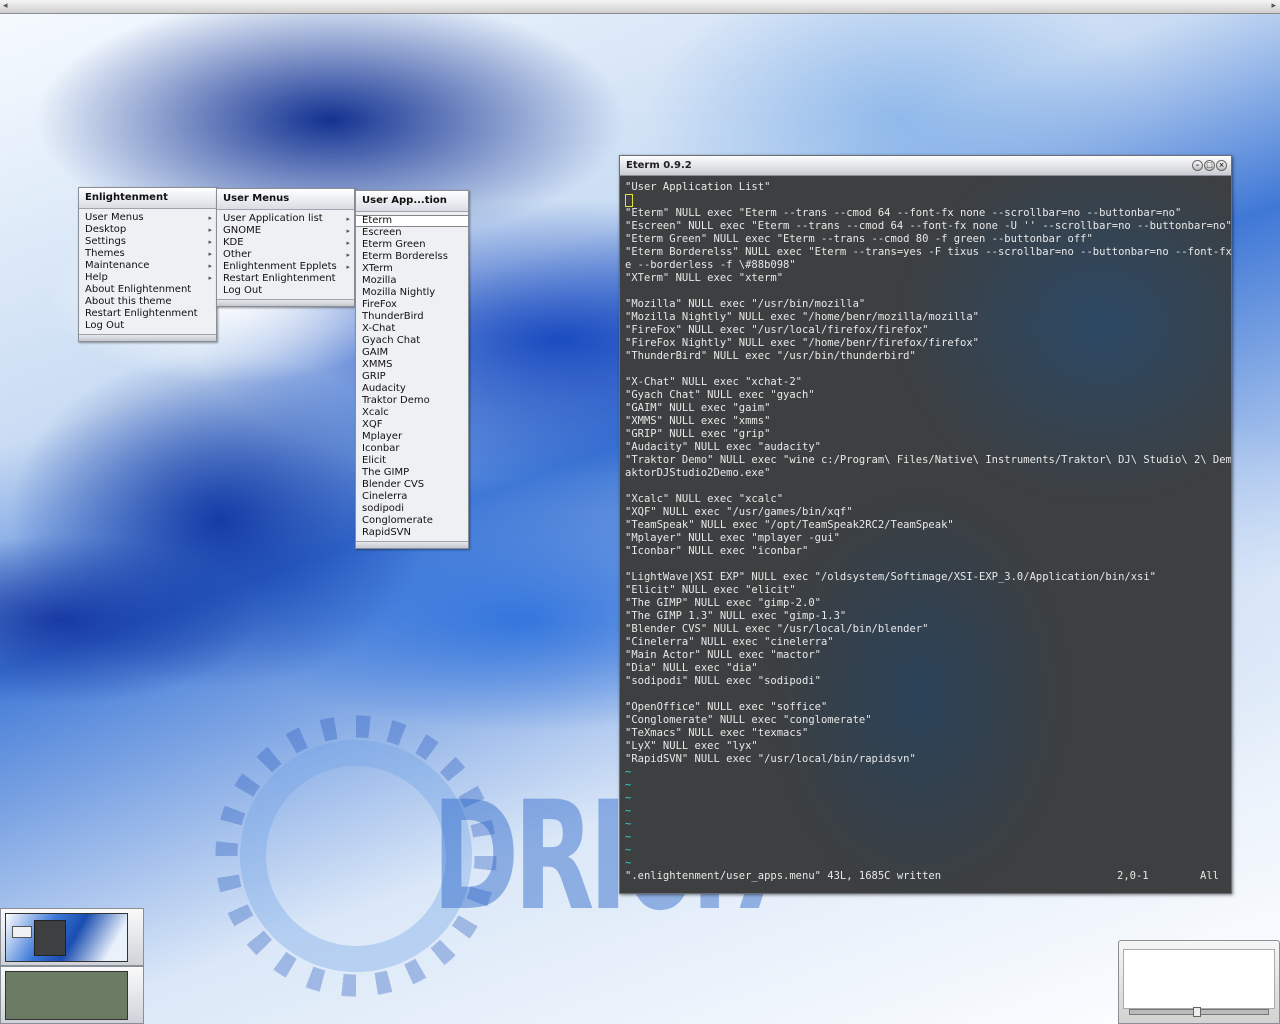 Image resolution: width=1280 pixels, height=1024 pixels. I want to click on menu-item: Help ▸, so click(147, 278).